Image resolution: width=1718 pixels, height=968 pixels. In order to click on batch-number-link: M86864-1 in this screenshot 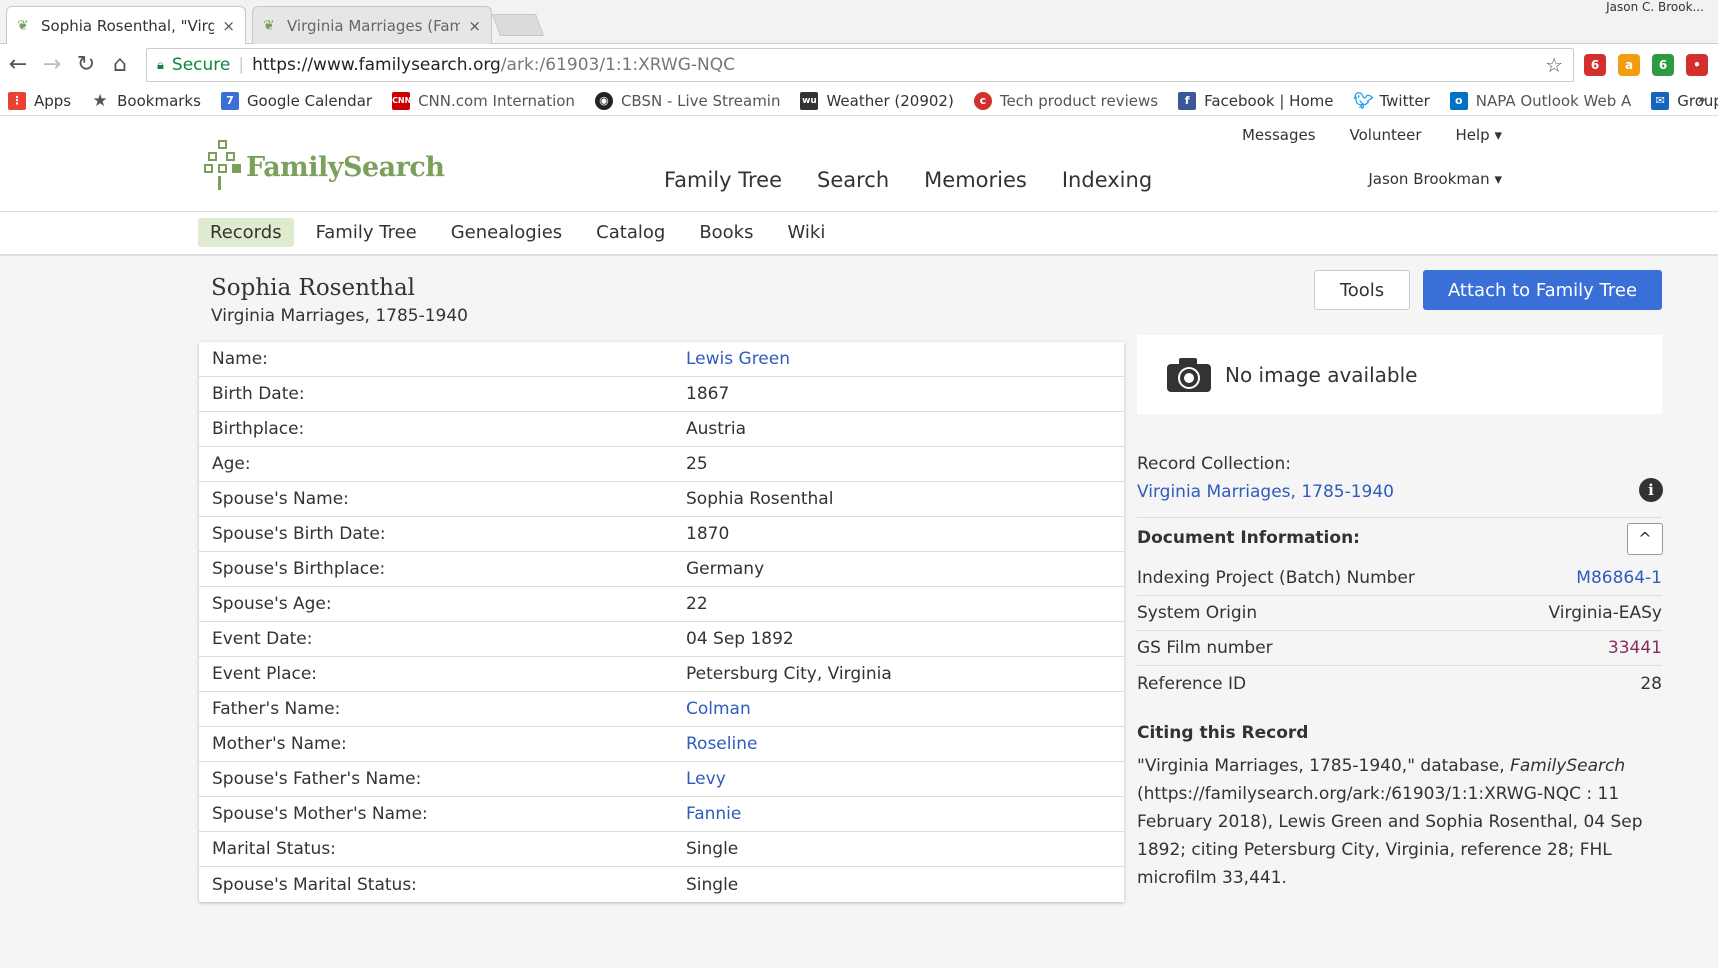, I will do `click(1619, 578)`.